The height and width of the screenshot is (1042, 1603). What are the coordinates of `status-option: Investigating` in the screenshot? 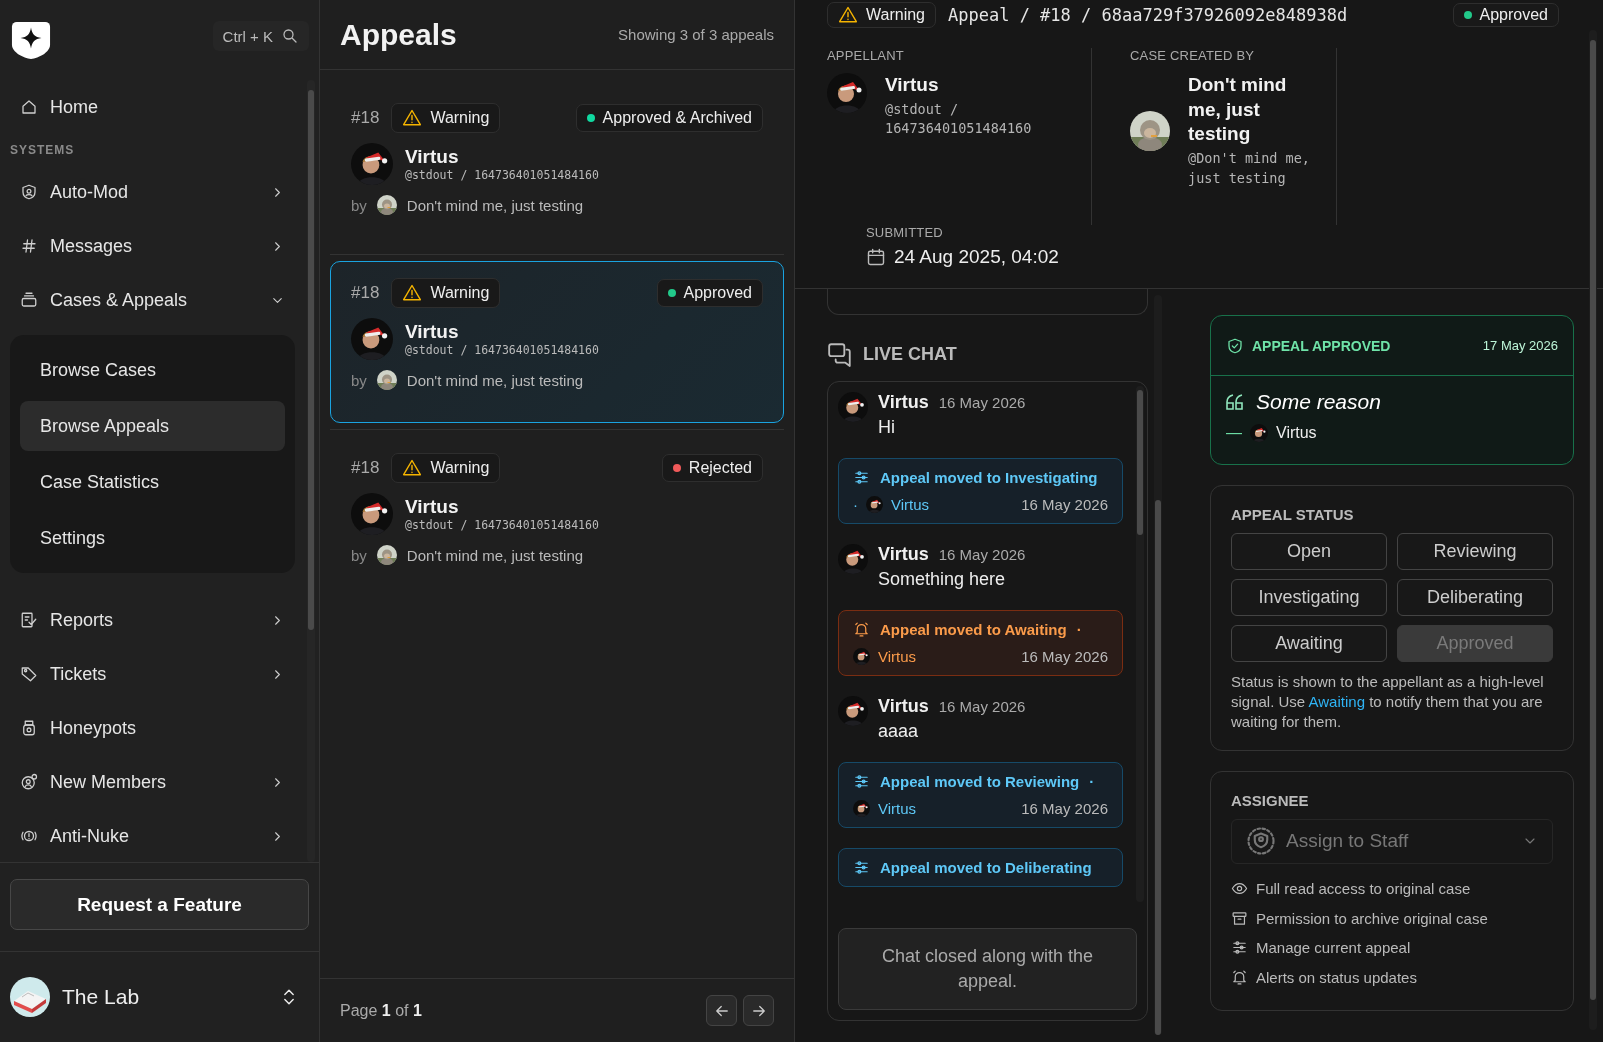 It's located at (1309, 597).